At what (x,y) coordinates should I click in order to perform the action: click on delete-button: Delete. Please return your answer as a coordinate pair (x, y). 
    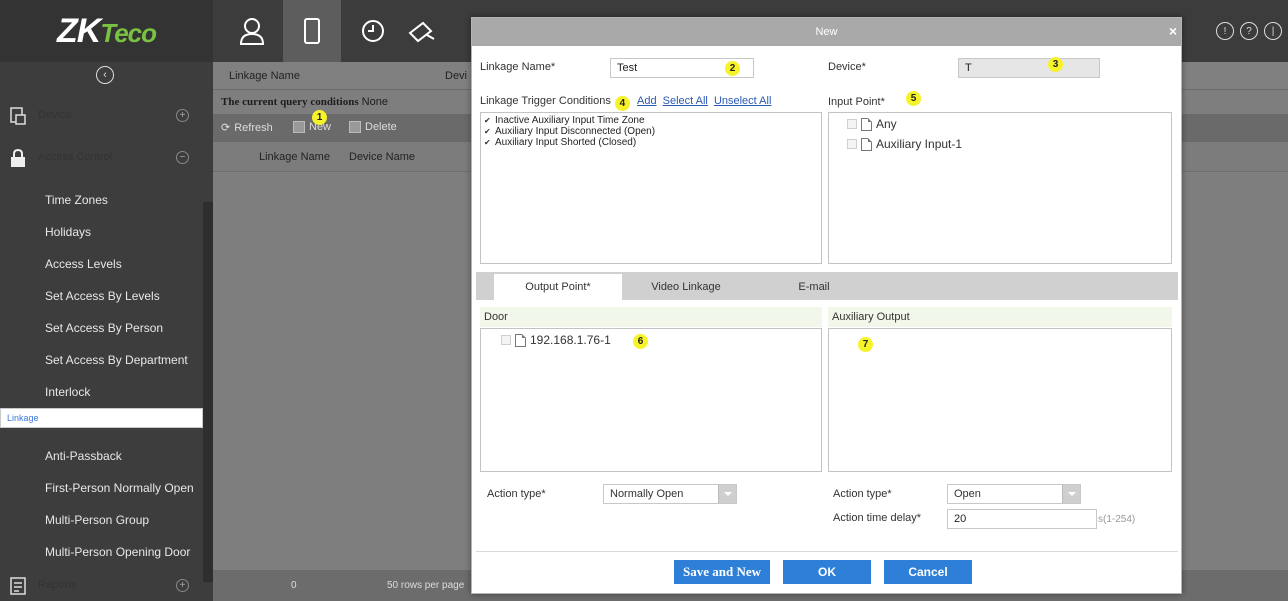
    Looking at the image, I should click on (373, 127).